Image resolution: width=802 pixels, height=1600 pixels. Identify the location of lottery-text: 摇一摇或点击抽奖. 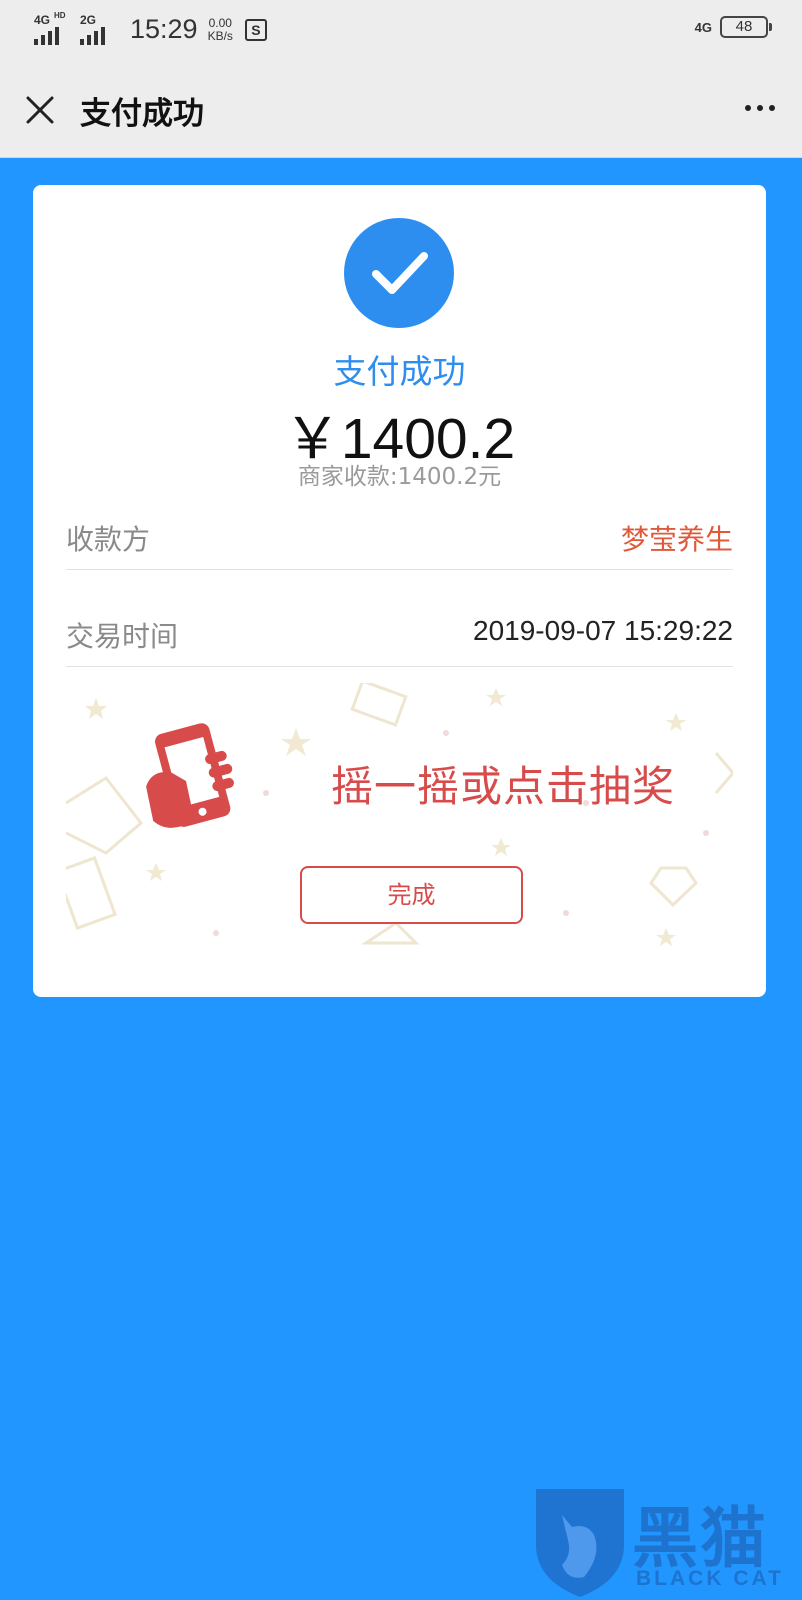
(503, 786).